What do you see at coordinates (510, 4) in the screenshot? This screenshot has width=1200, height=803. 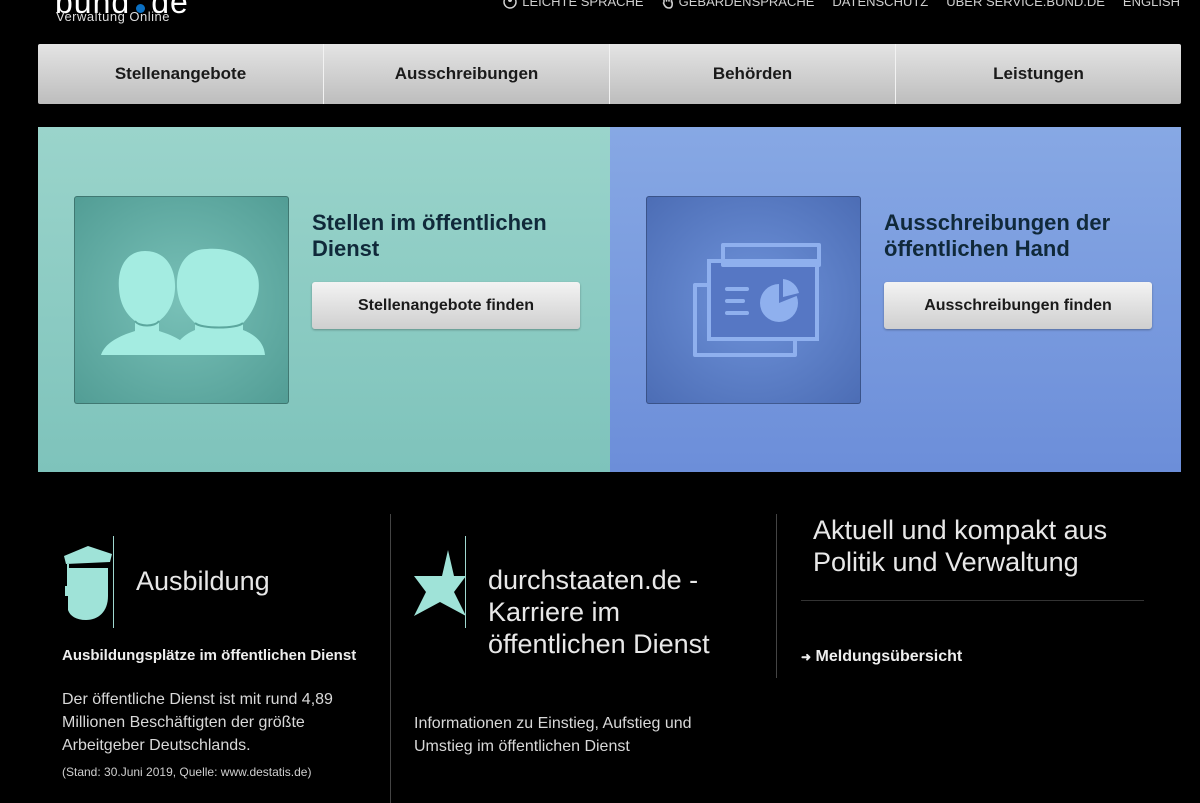 I see `leichte-sprache-icon` at bounding box center [510, 4].